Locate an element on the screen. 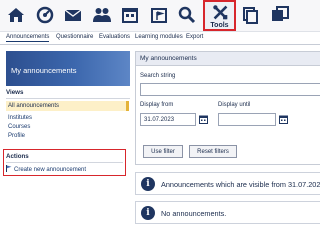 The height and width of the screenshot is (240, 320). no-announcements-text: No announcements. is located at coordinates (194, 213).